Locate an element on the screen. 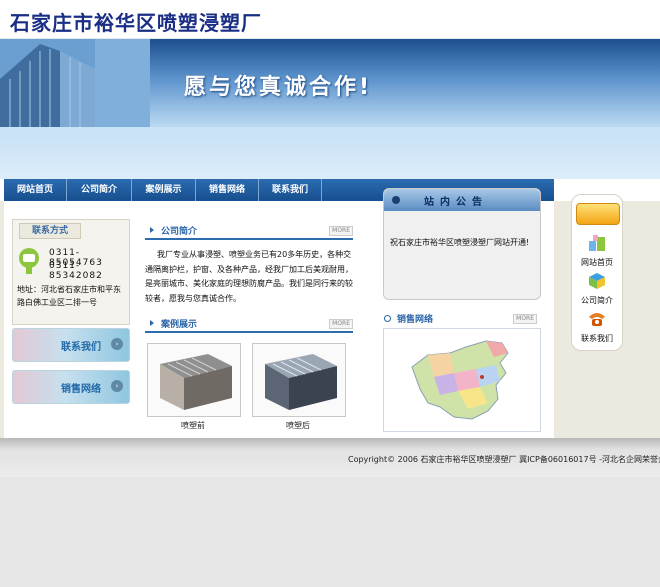 This screenshot has height=587, width=660. right-quick-bar: 网站首页 公司简介 联系我们 is located at coordinates (597, 272).